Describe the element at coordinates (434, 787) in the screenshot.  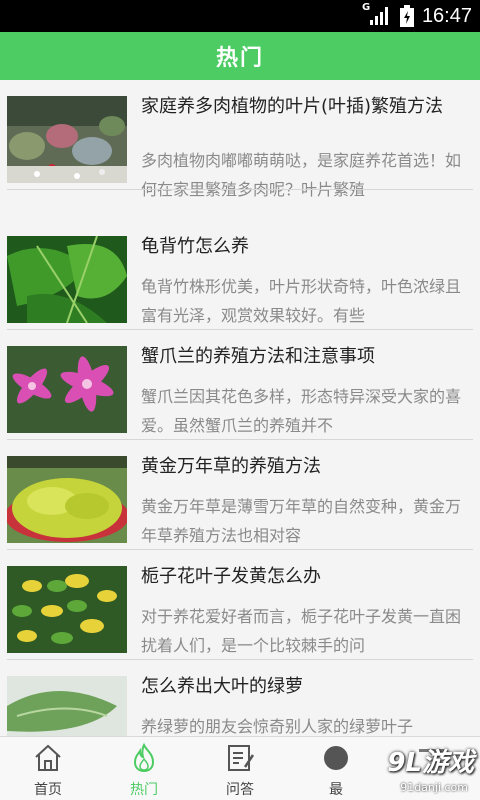
I see `watermark-url: 91danji.com` at that location.